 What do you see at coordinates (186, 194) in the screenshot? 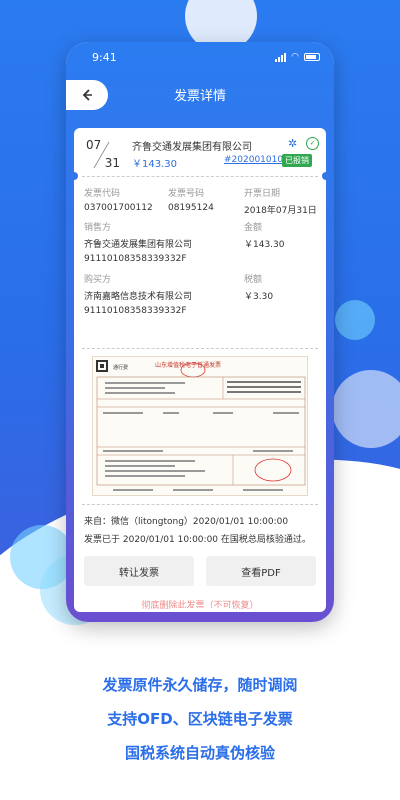
I see `field-label: 发票号码` at bounding box center [186, 194].